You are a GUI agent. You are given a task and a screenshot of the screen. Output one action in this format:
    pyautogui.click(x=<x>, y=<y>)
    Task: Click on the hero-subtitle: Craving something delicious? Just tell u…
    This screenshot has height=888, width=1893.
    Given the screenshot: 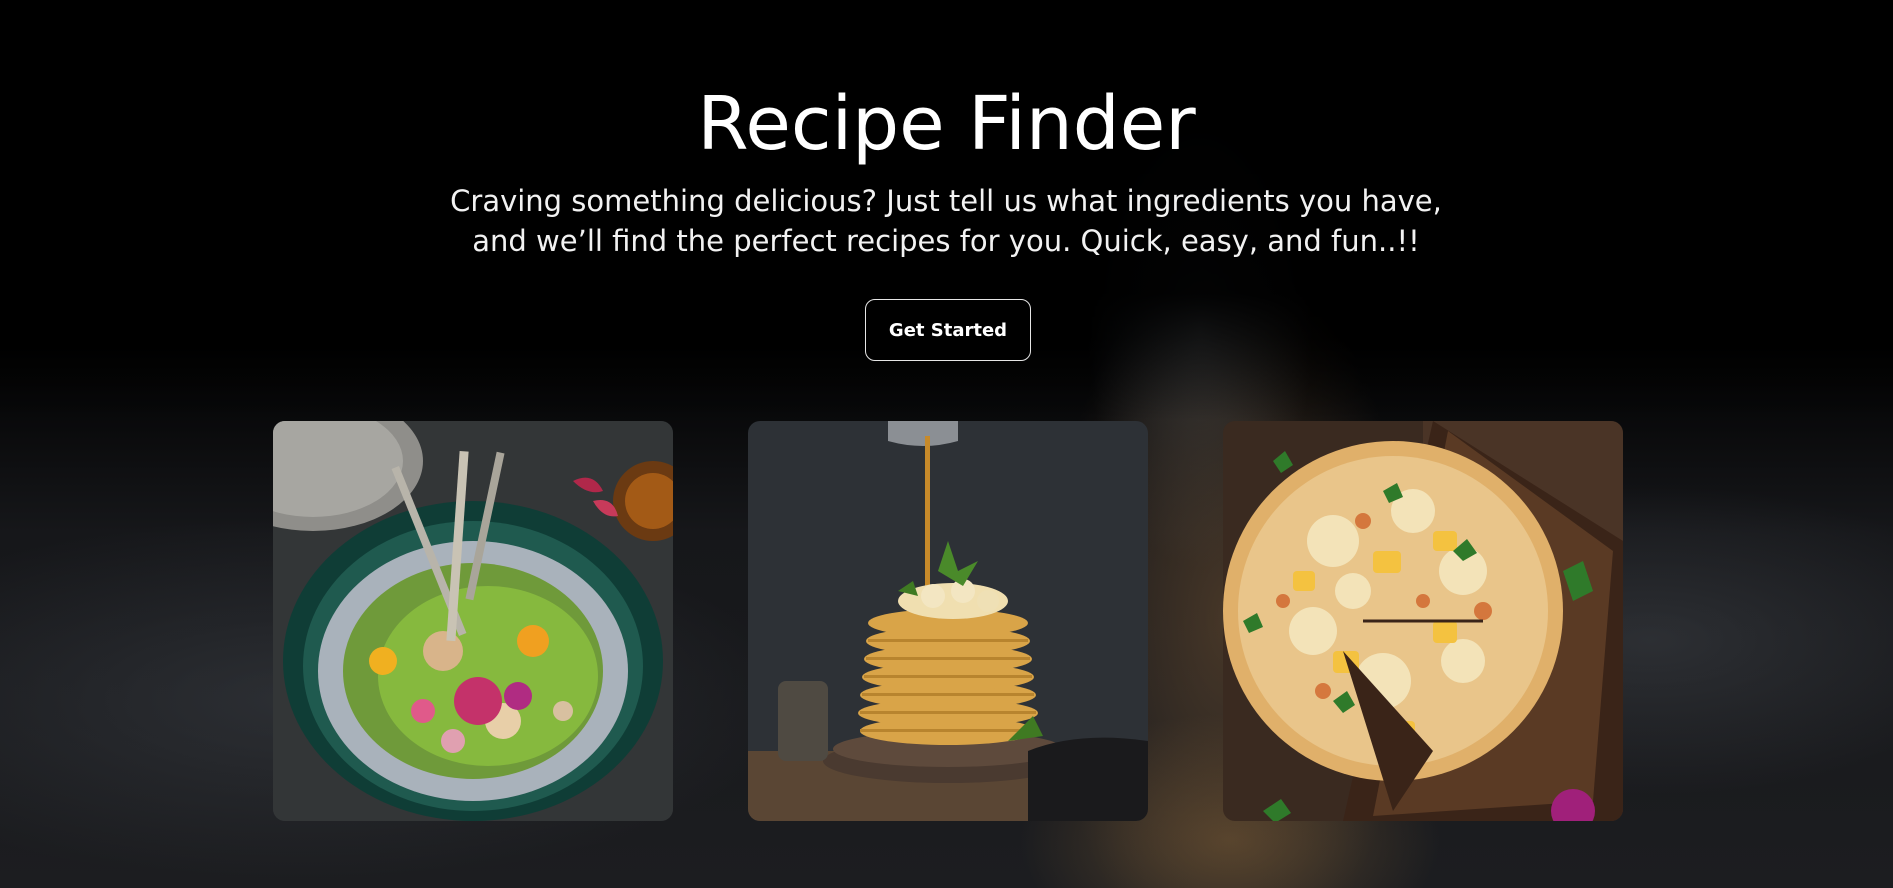 What is the action you would take?
    pyautogui.click(x=946, y=221)
    